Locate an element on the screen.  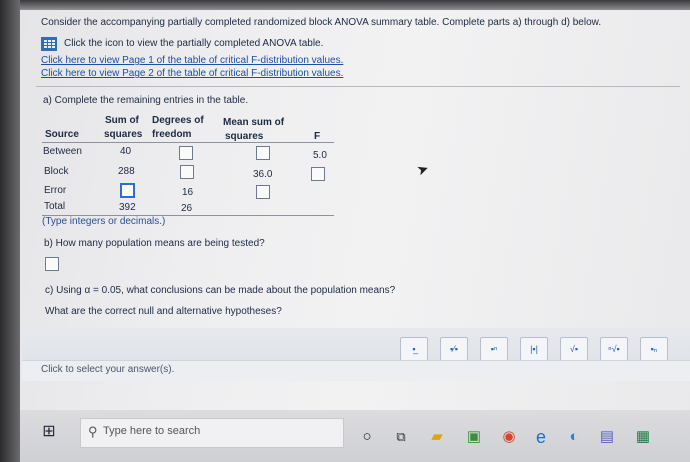
header-ss-line2: squares is located at coordinates (123, 134).